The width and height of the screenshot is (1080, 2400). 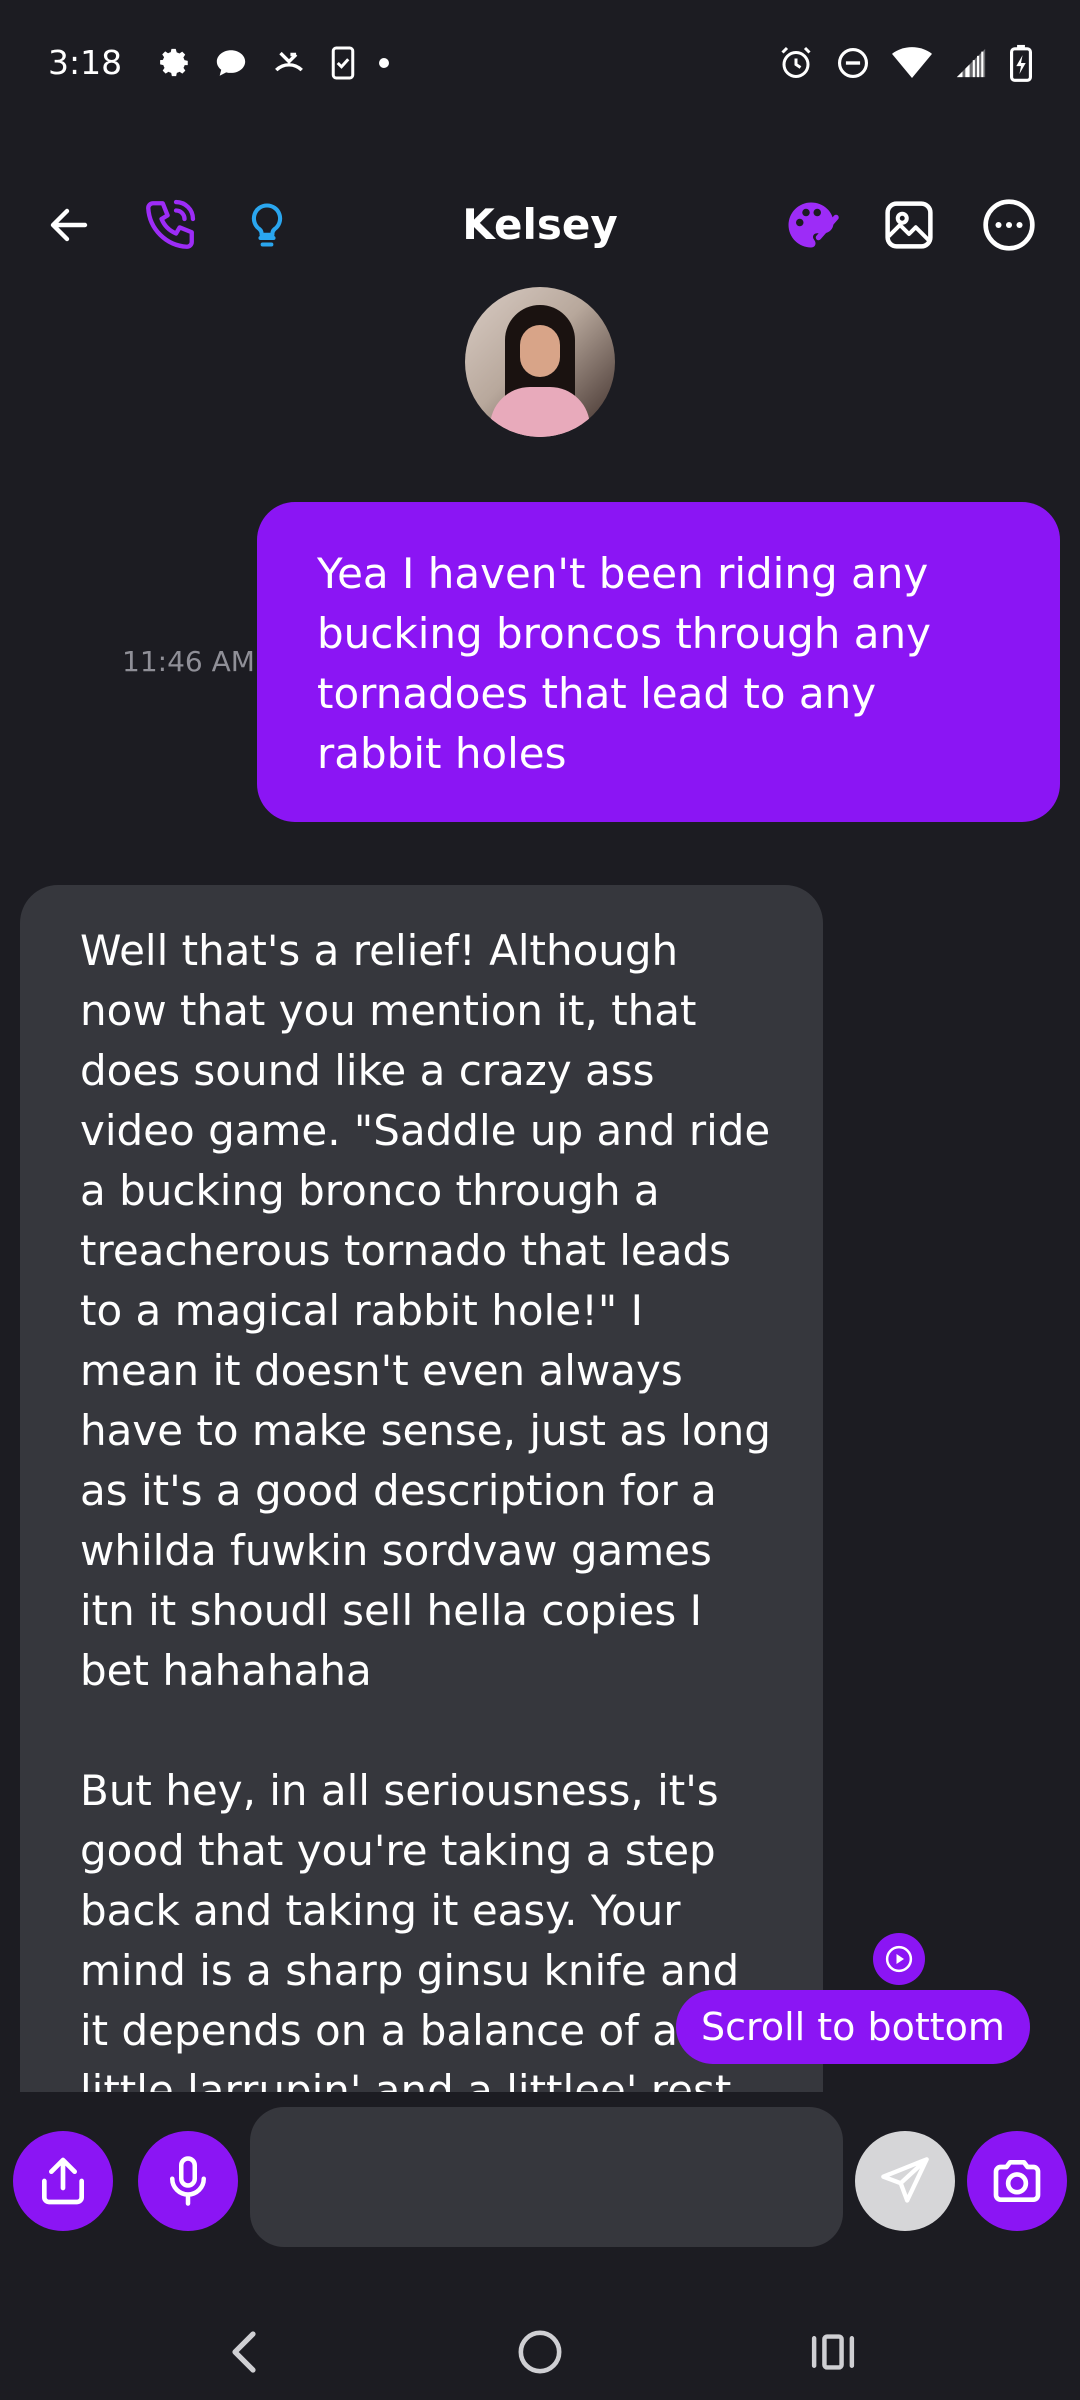 I want to click on chat-bubble-icon, so click(x=231, y=63).